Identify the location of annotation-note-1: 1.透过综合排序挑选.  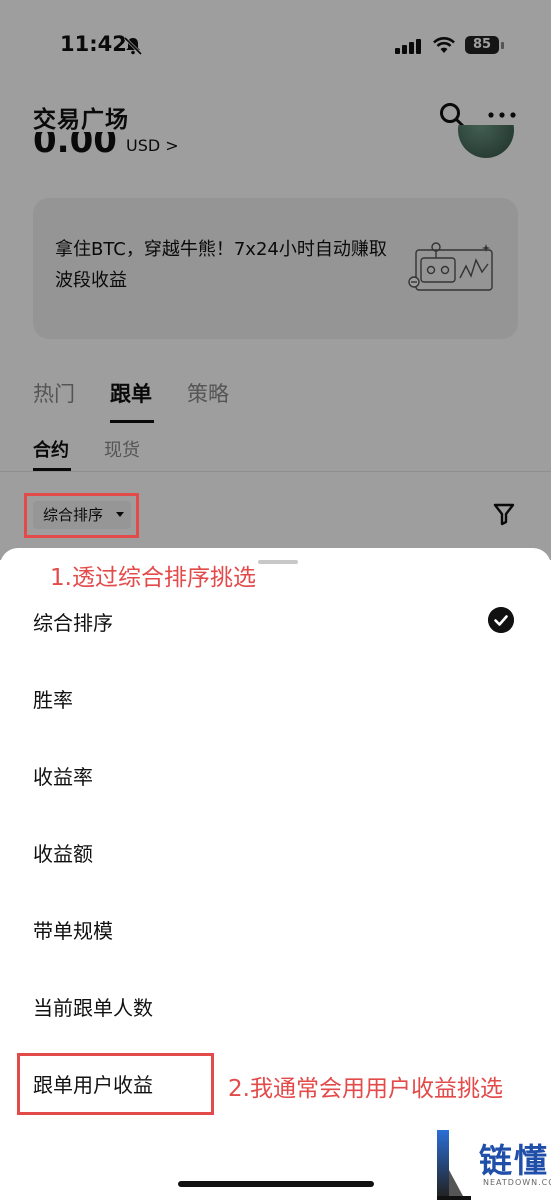
(153, 578).